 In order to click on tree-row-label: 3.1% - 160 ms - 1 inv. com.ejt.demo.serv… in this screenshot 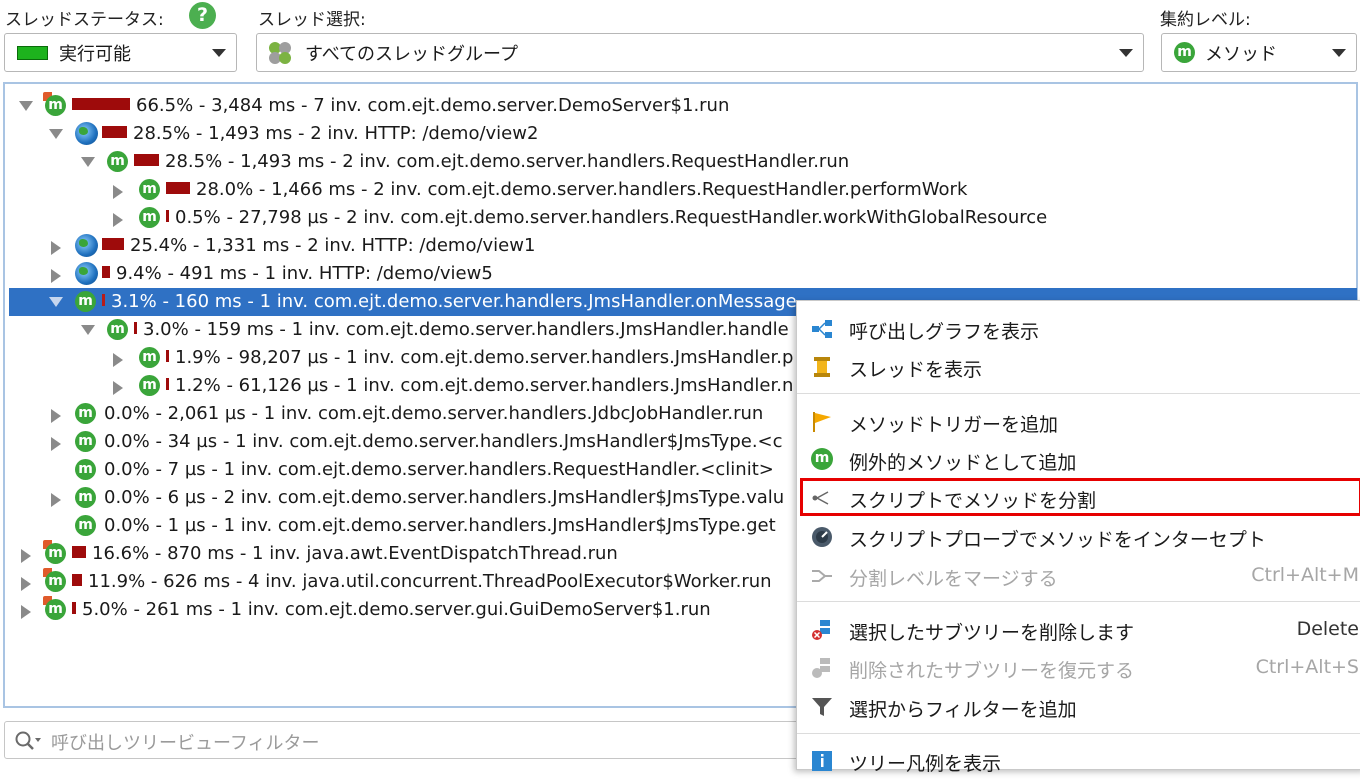, I will do `click(454, 301)`.